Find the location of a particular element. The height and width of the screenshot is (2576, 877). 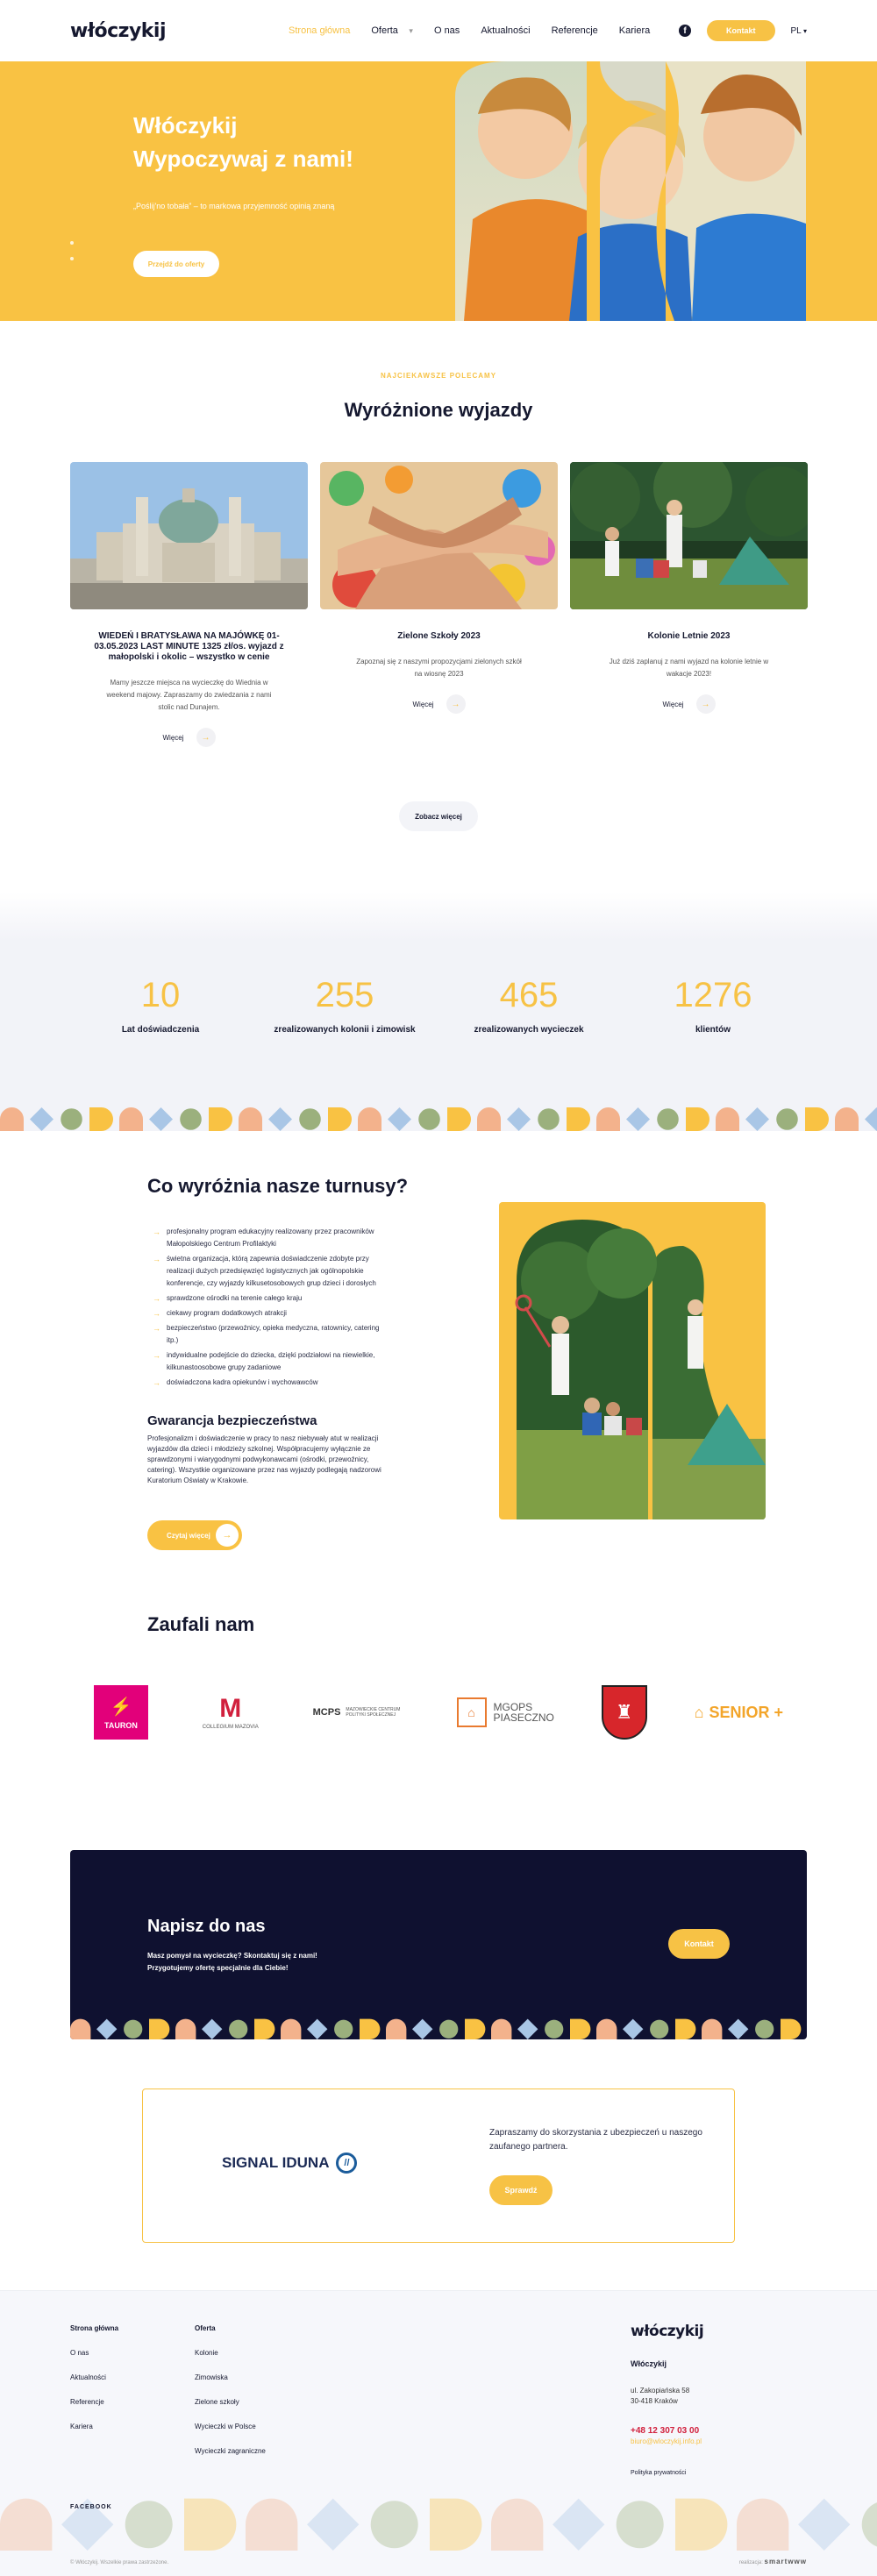

menu-item-offer: Oferta is located at coordinates (392, 30).